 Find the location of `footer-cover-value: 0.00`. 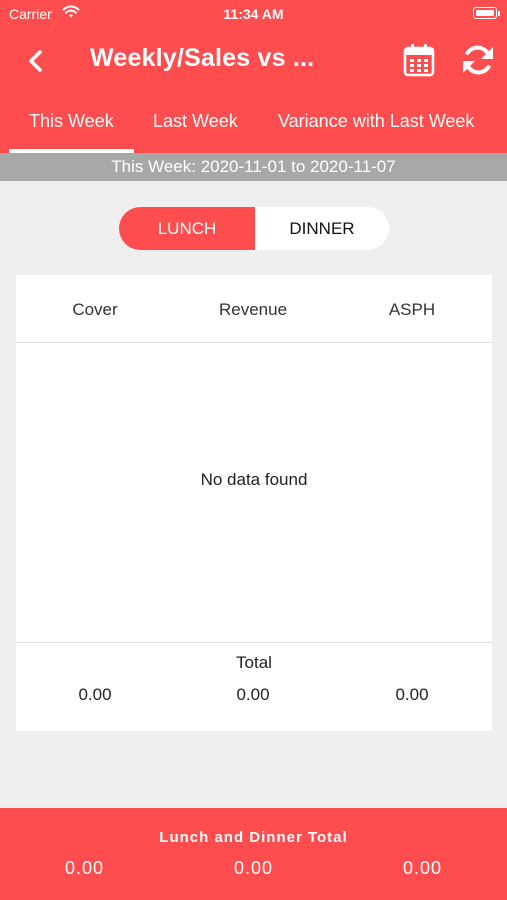

footer-cover-value: 0.00 is located at coordinates (84, 868).